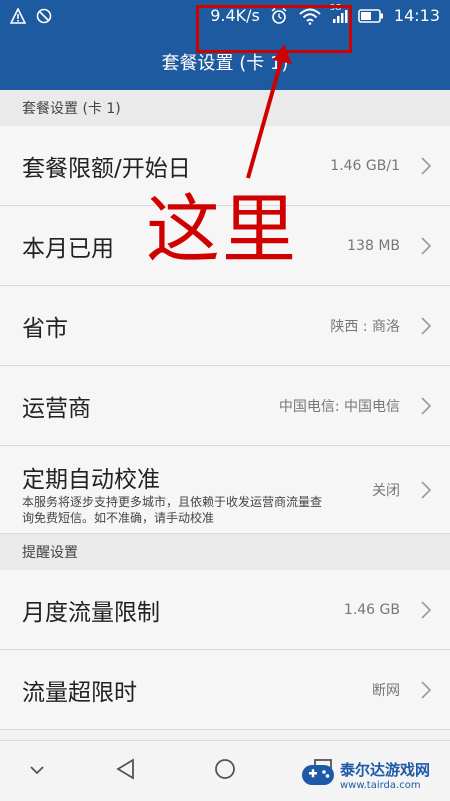  What do you see at coordinates (318, 775) in the screenshot?
I see `controller-icon` at bounding box center [318, 775].